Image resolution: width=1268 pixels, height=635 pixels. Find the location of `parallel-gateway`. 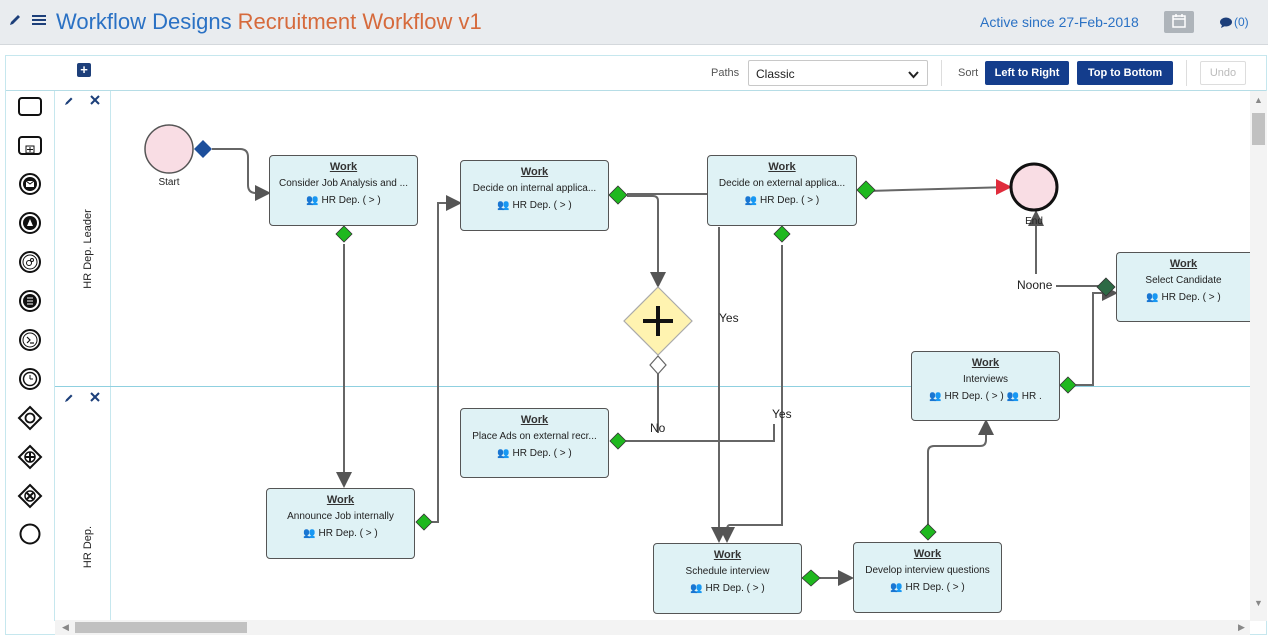

parallel-gateway is located at coordinates (658, 321).